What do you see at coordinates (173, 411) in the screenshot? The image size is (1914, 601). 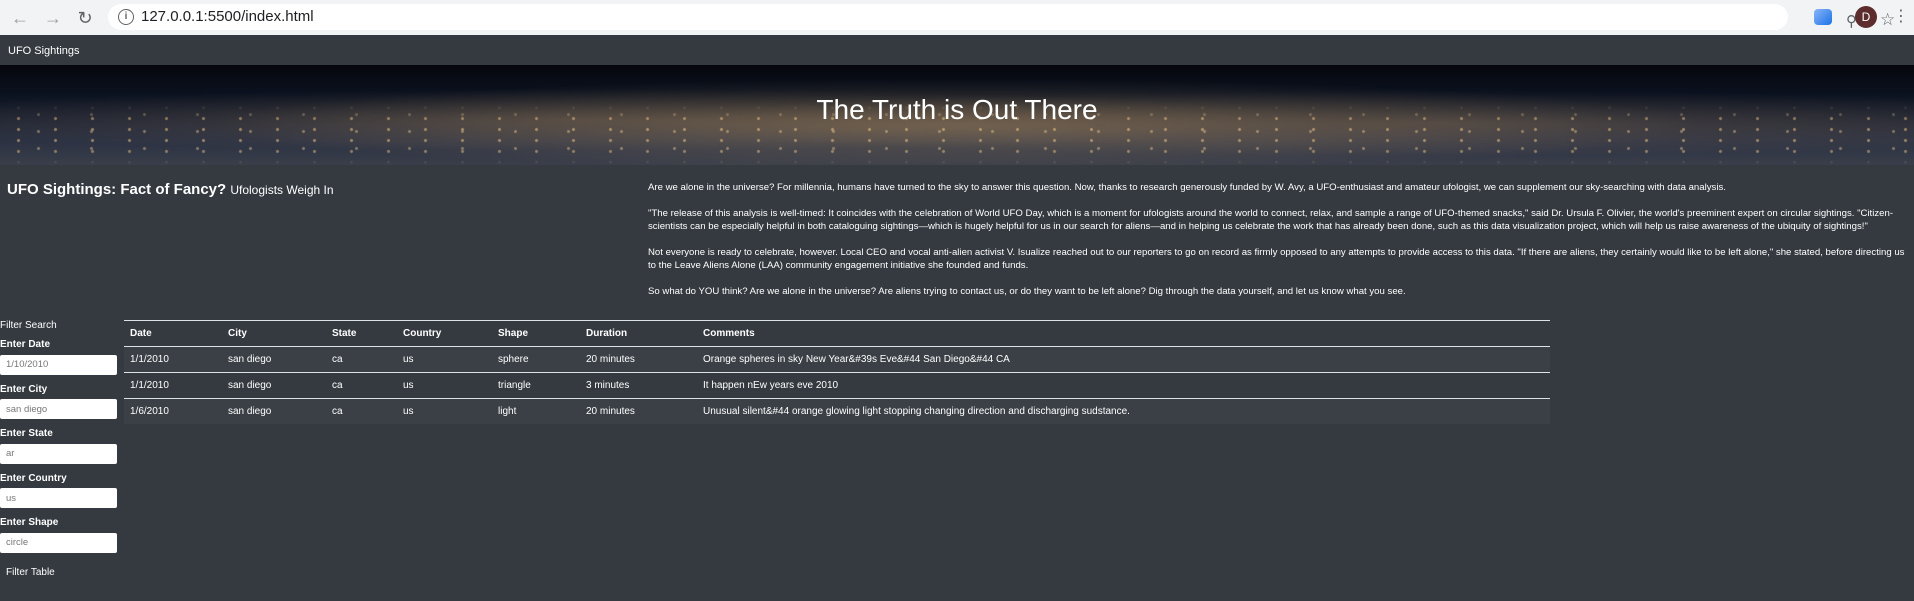 I see `cell-date: 1/6/2010` at bounding box center [173, 411].